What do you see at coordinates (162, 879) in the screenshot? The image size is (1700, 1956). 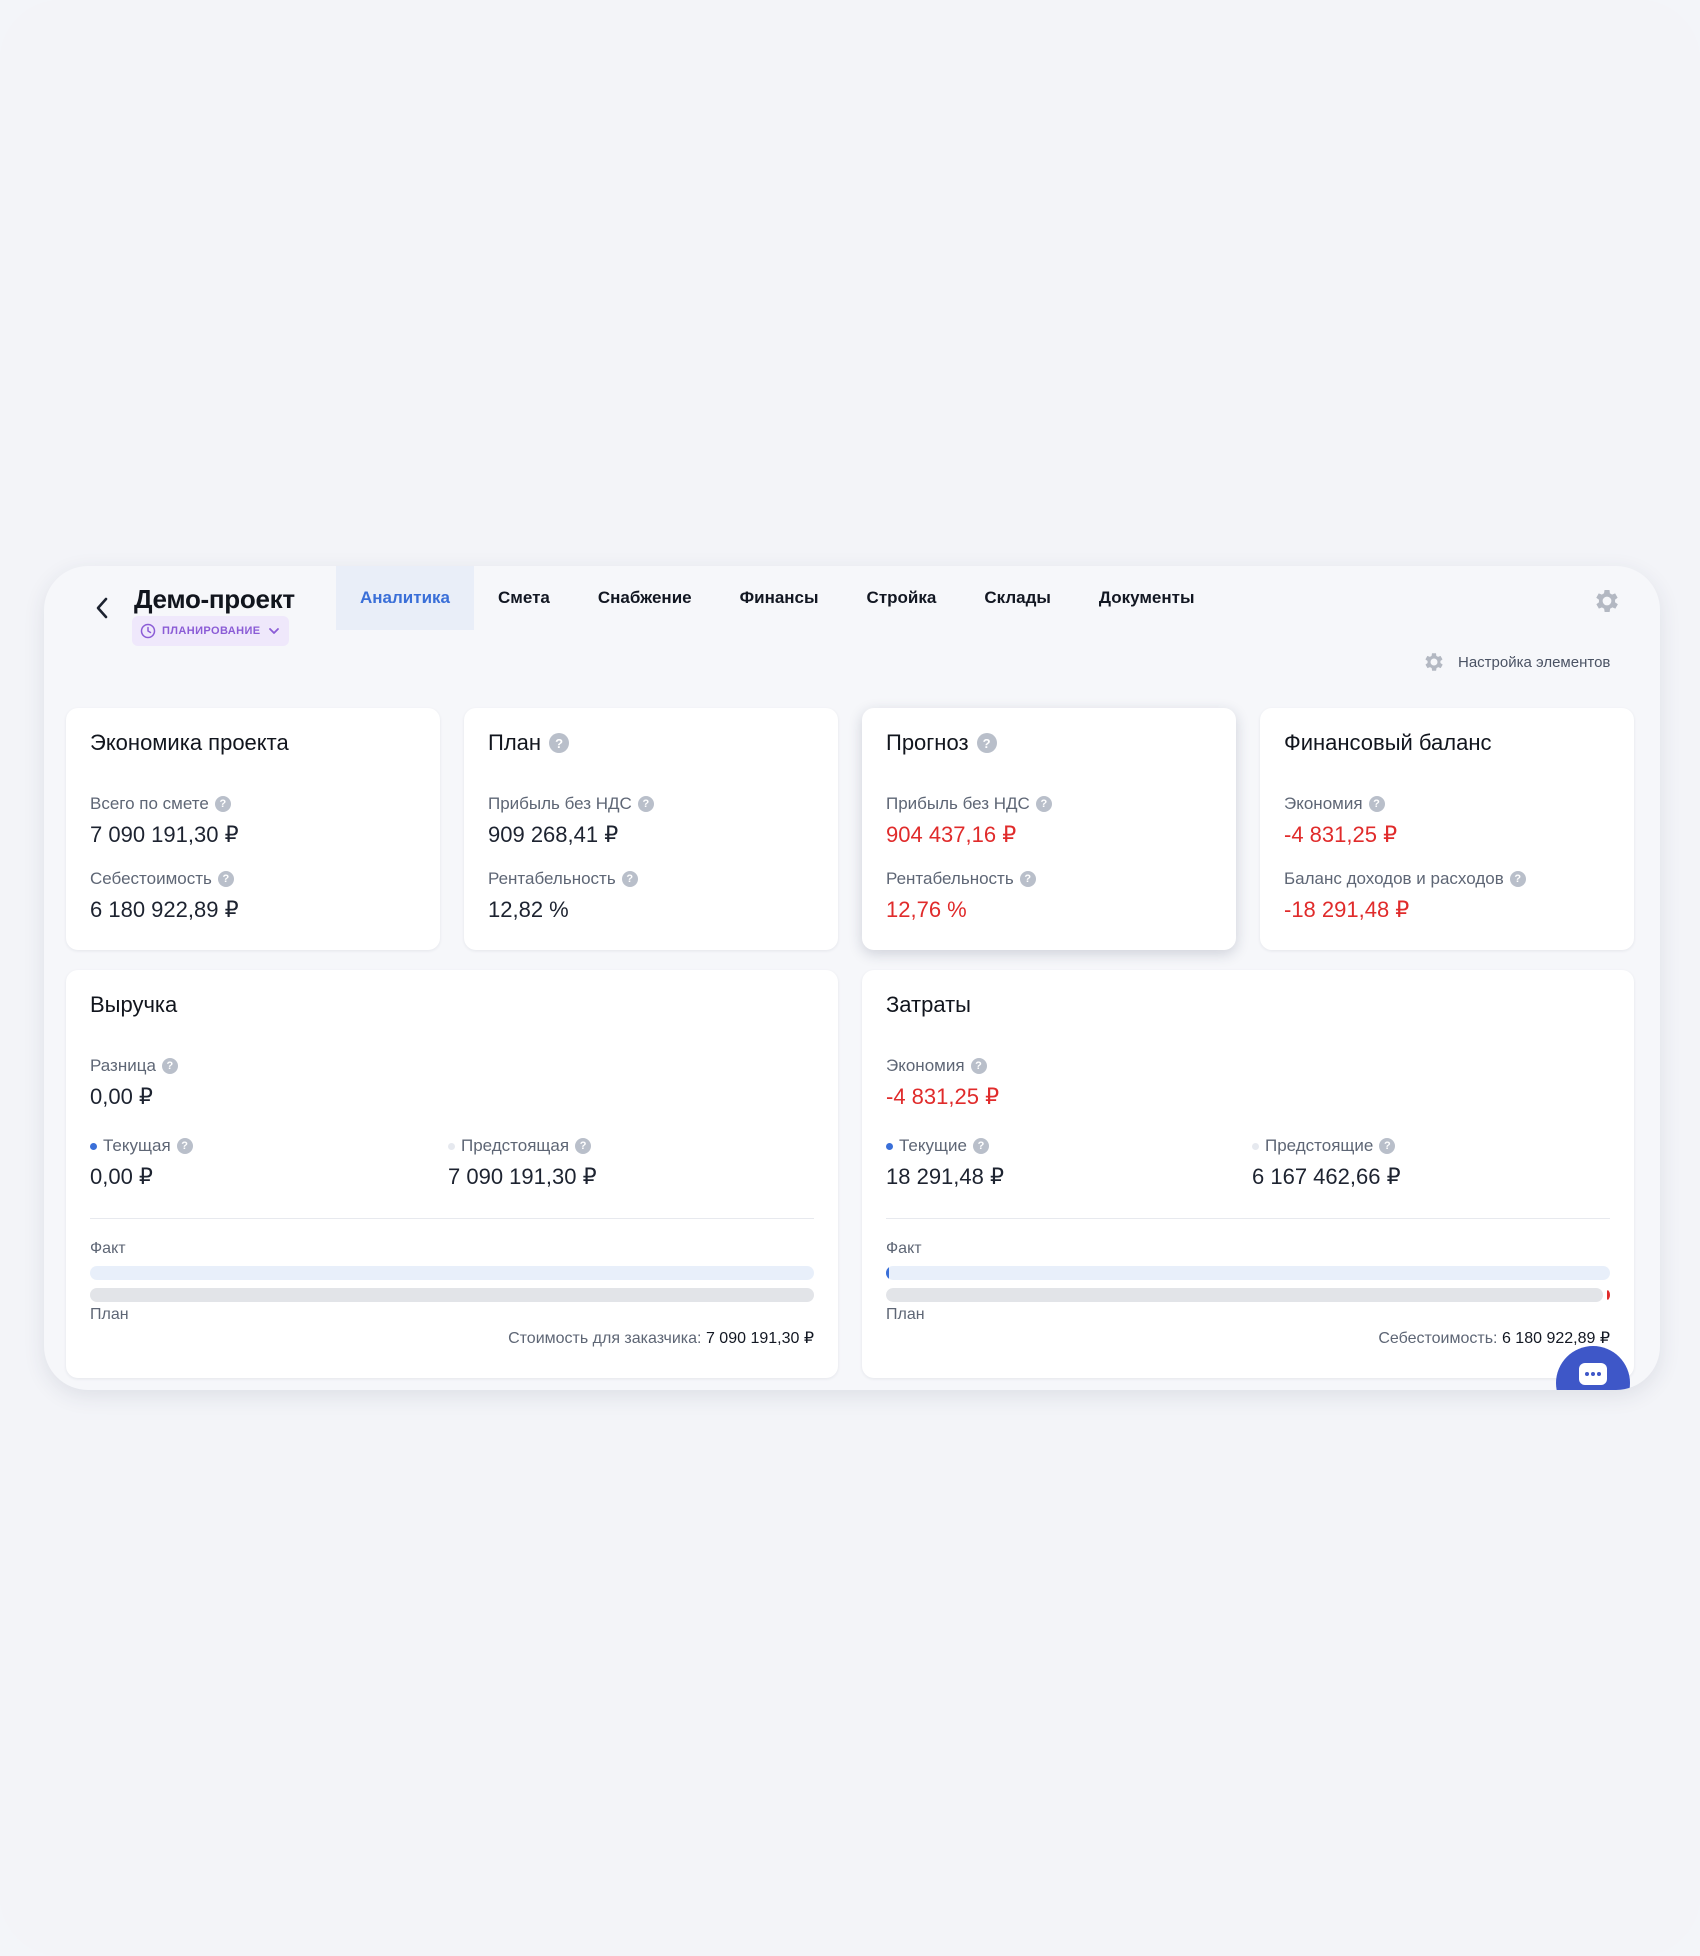 I see `cost-label: Себестоимость?` at bounding box center [162, 879].